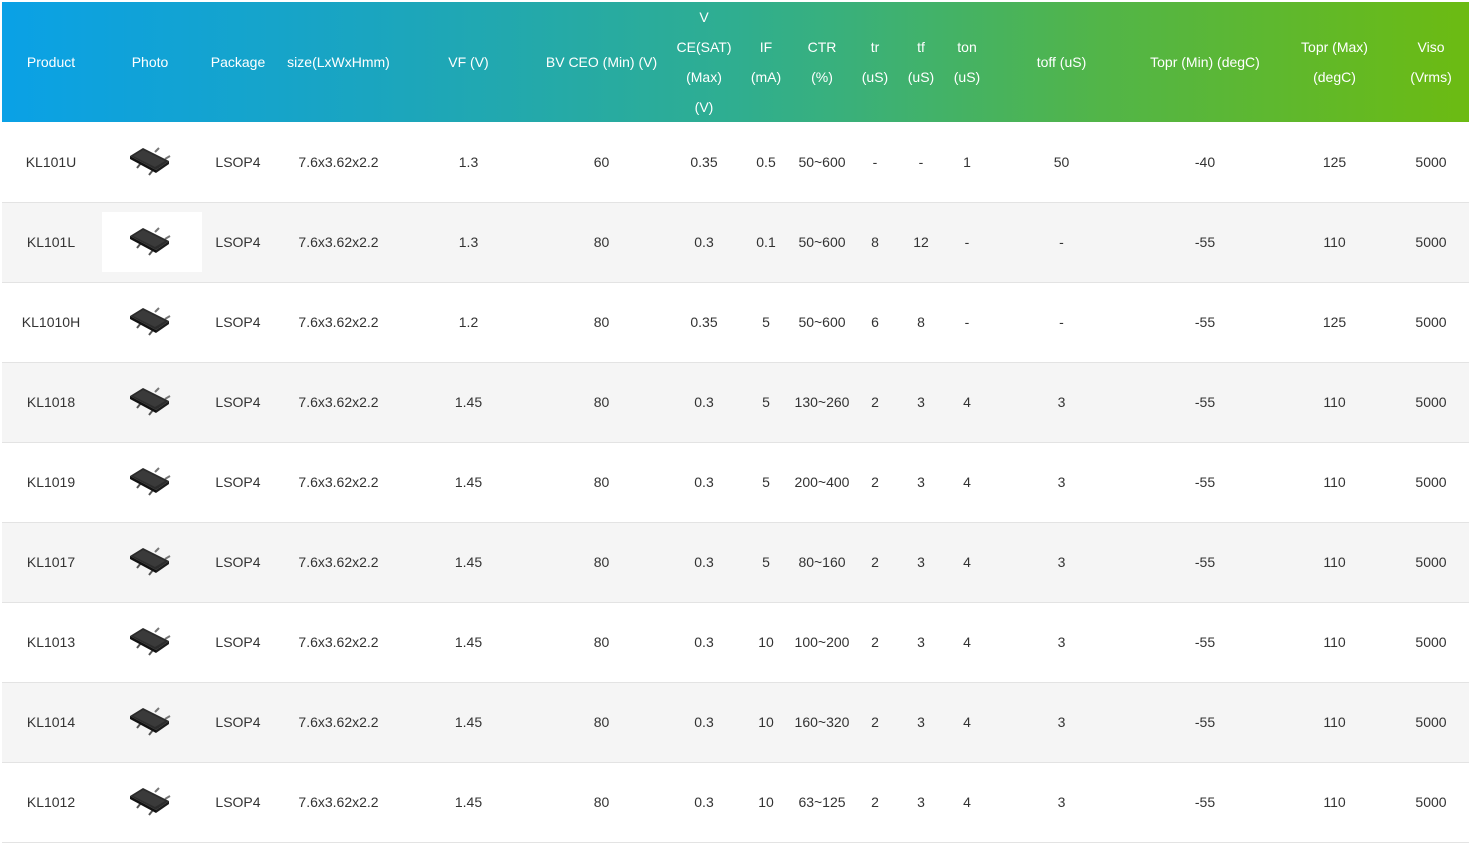 This screenshot has width=1469, height=843. What do you see at coordinates (822, 802) in the screenshot?
I see `cell-ctr: 63~125` at bounding box center [822, 802].